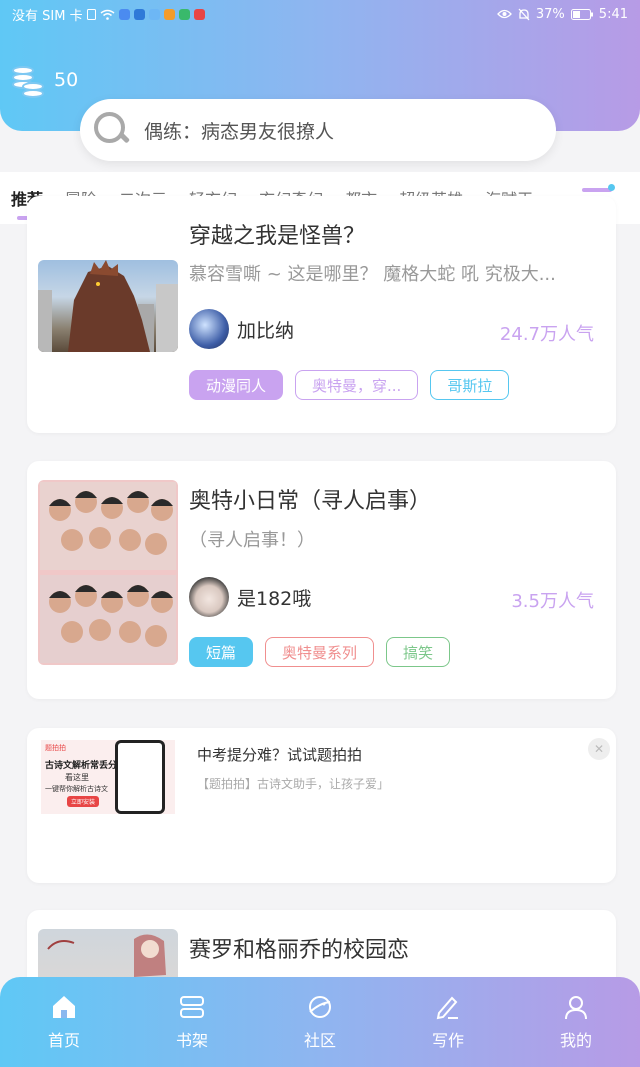 This screenshot has height=1067, width=640. What do you see at coordinates (252, 540) in the screenshot?
I see `story-description: （寻人启事！）` at bounding box center [252, 540].